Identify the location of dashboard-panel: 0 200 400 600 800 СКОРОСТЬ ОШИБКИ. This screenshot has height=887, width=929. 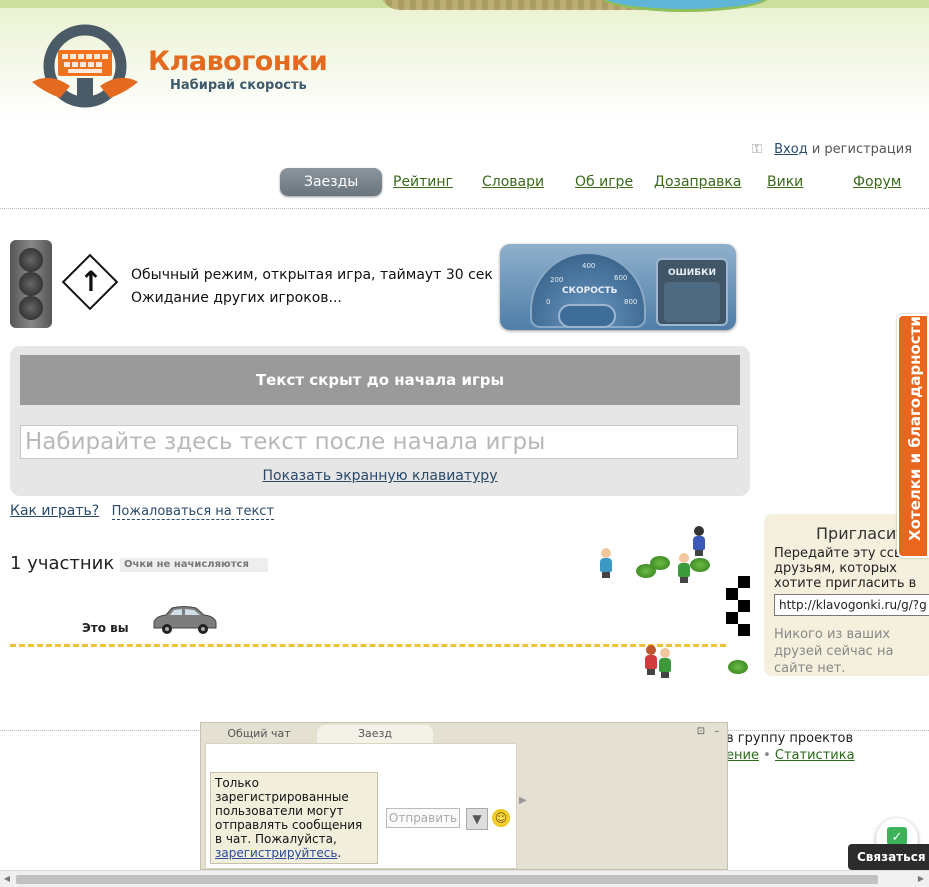
(618, 287).